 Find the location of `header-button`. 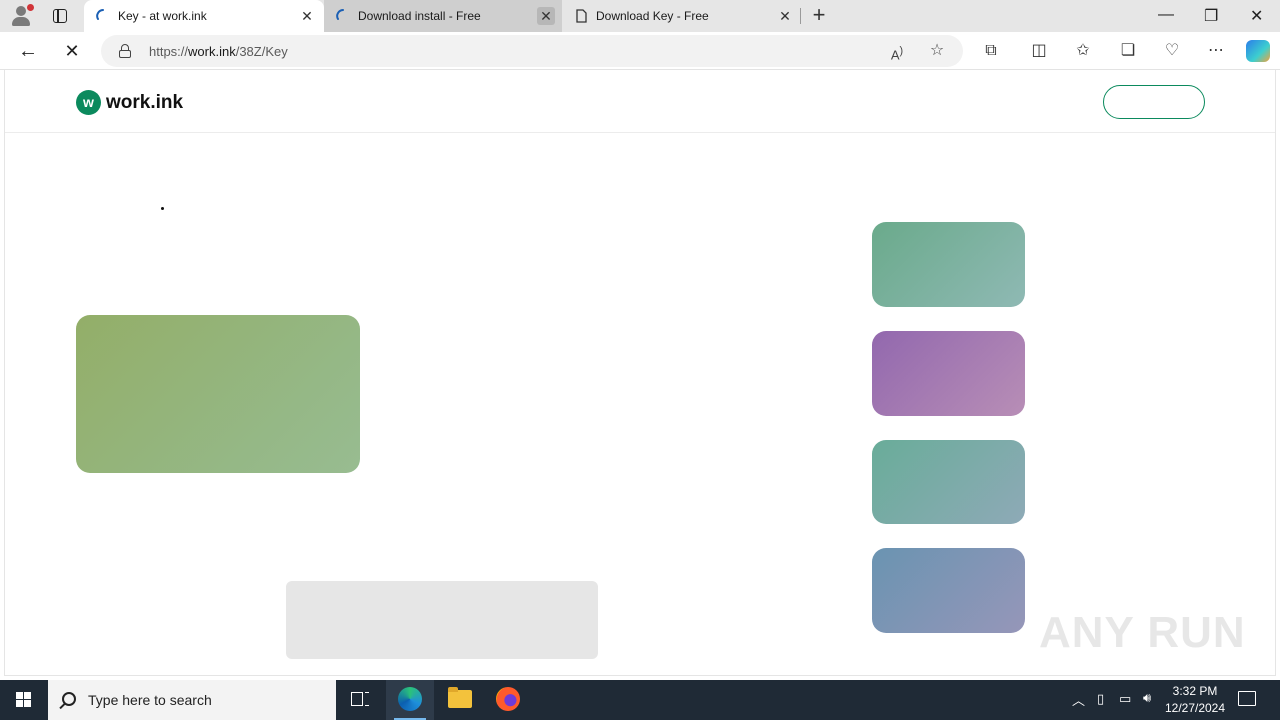

header-button is located at coordinates (1154, 102).